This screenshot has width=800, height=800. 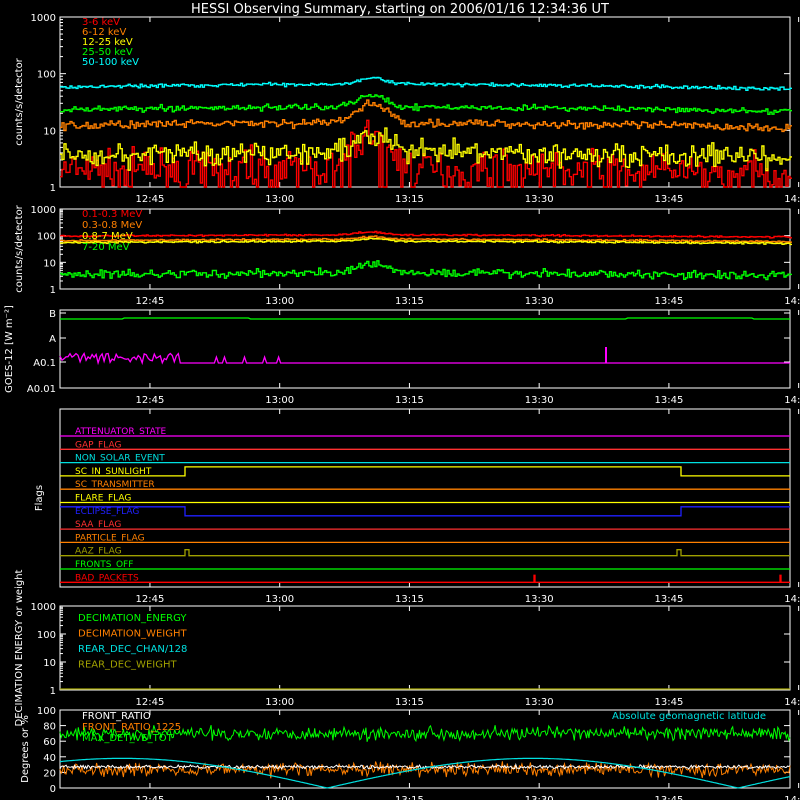 I want to click on decimation-x-tick-label: 13:00, so click(x=279, y=702).